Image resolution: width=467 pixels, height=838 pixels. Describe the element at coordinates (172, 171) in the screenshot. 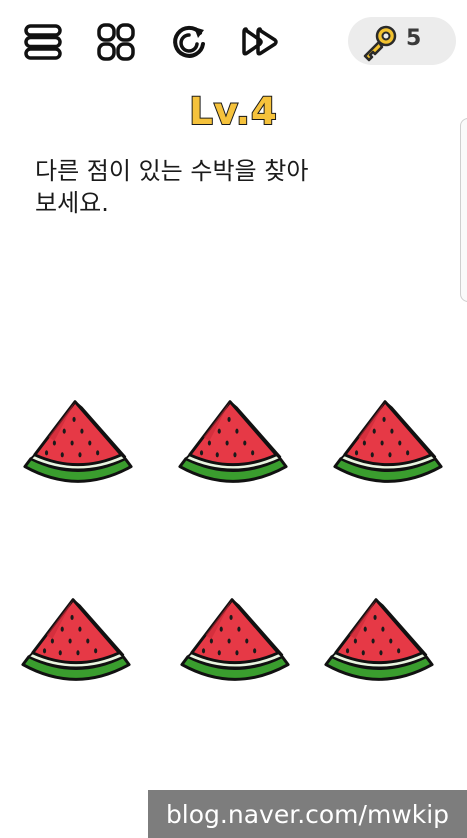

I see `question-line-1: 다른 점이 있는 수박을 찾아` at that location.